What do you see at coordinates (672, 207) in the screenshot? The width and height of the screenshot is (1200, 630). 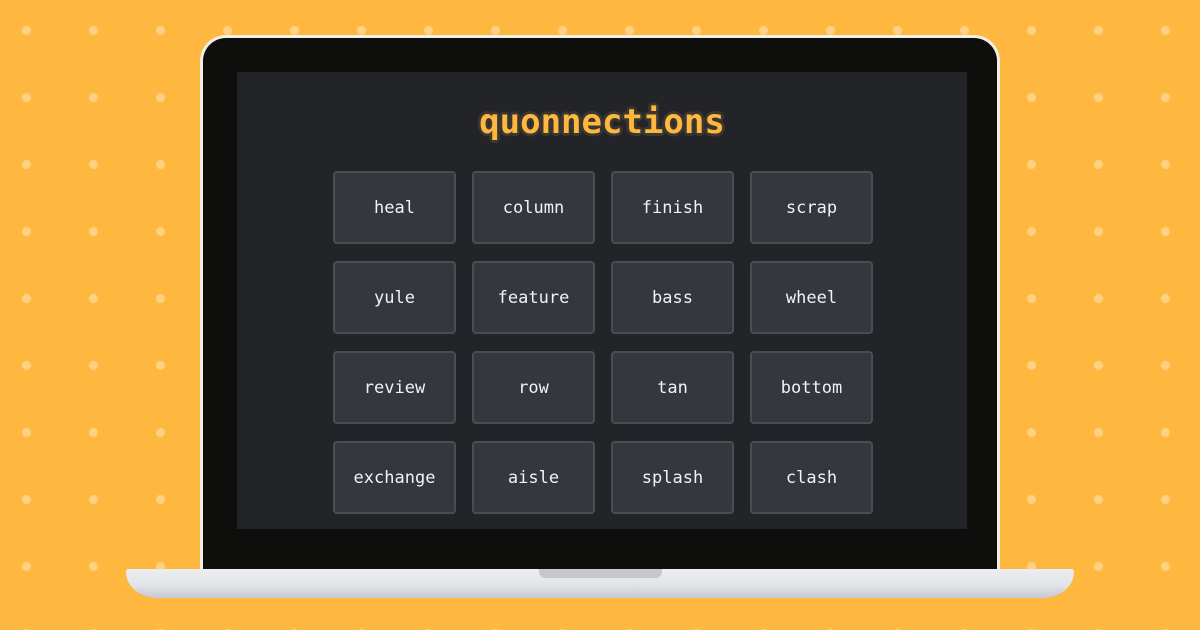 I see `word-tile: finish` at bounding box center [672, 207].